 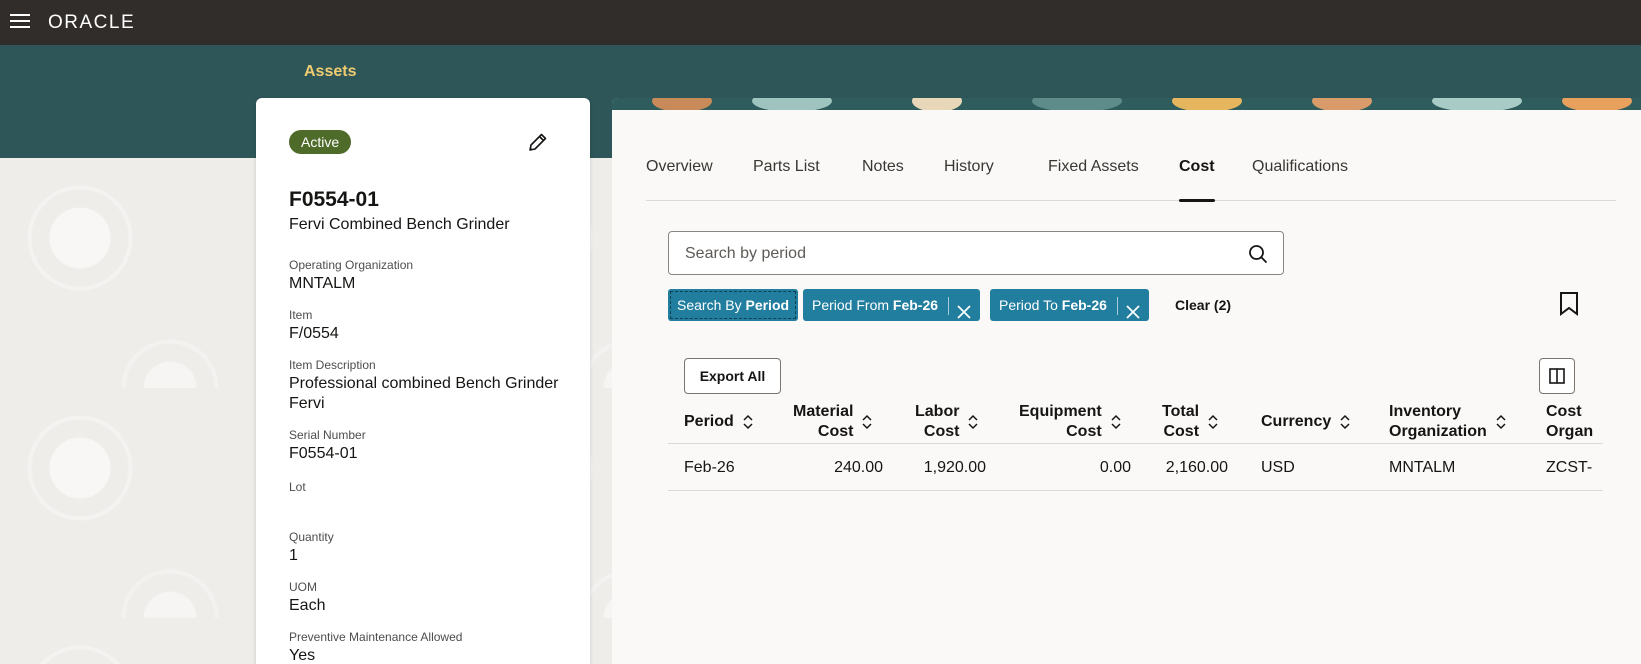 I want to click on asset-number: F0554-01, so click(x=334, y=199).